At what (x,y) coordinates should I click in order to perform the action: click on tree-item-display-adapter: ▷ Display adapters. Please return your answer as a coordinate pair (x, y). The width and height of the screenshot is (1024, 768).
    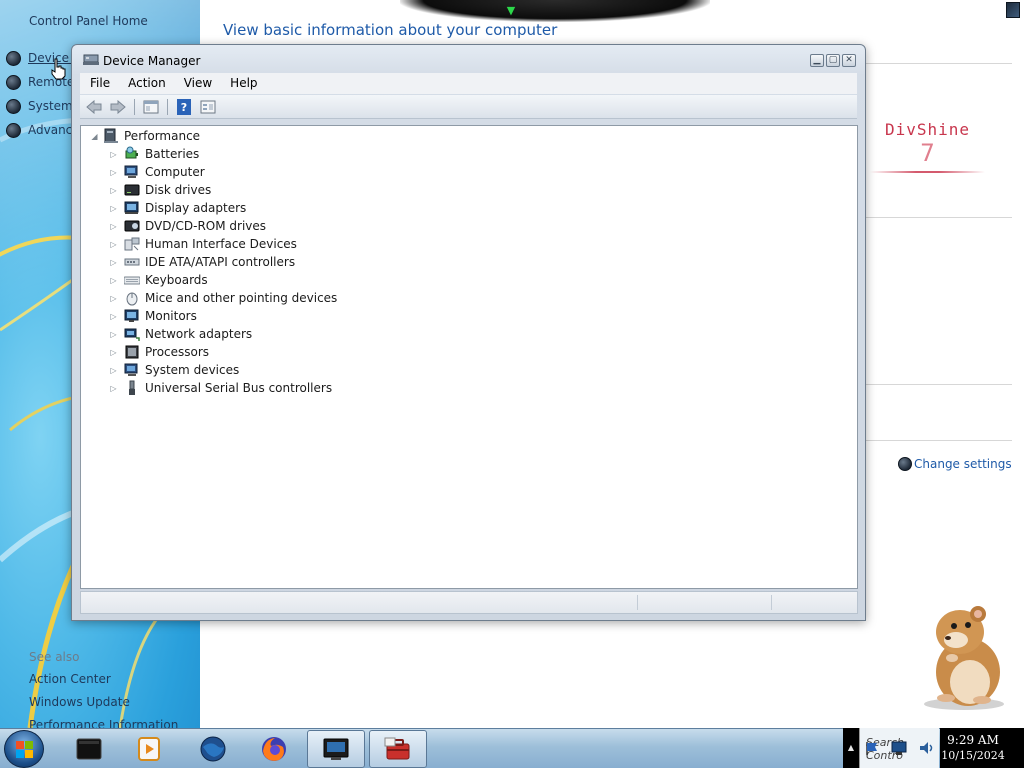
    Looking at the image, I should click on (177, 208).